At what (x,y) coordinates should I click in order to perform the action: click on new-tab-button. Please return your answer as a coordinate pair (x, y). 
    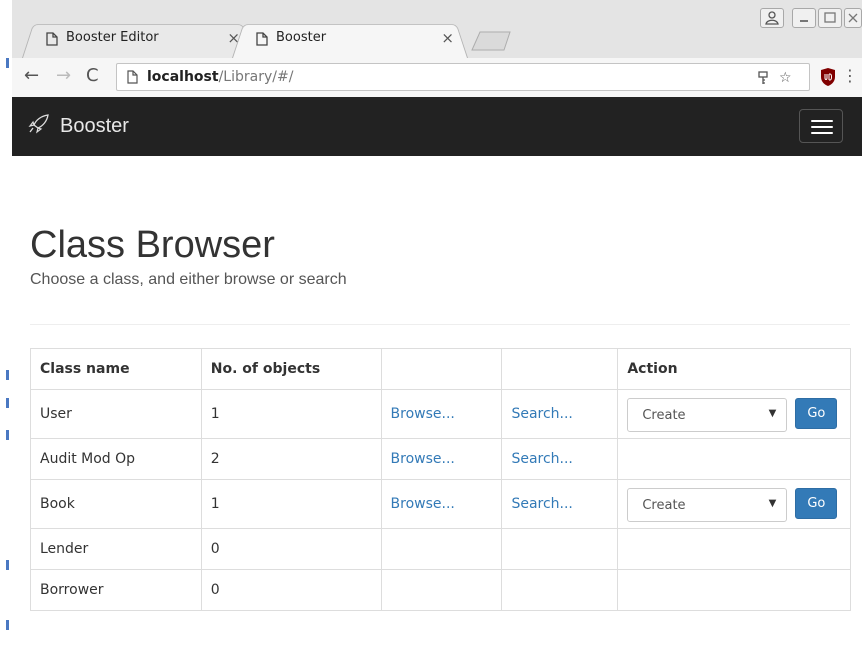
    Looking at the image, I should click on (492, 41).